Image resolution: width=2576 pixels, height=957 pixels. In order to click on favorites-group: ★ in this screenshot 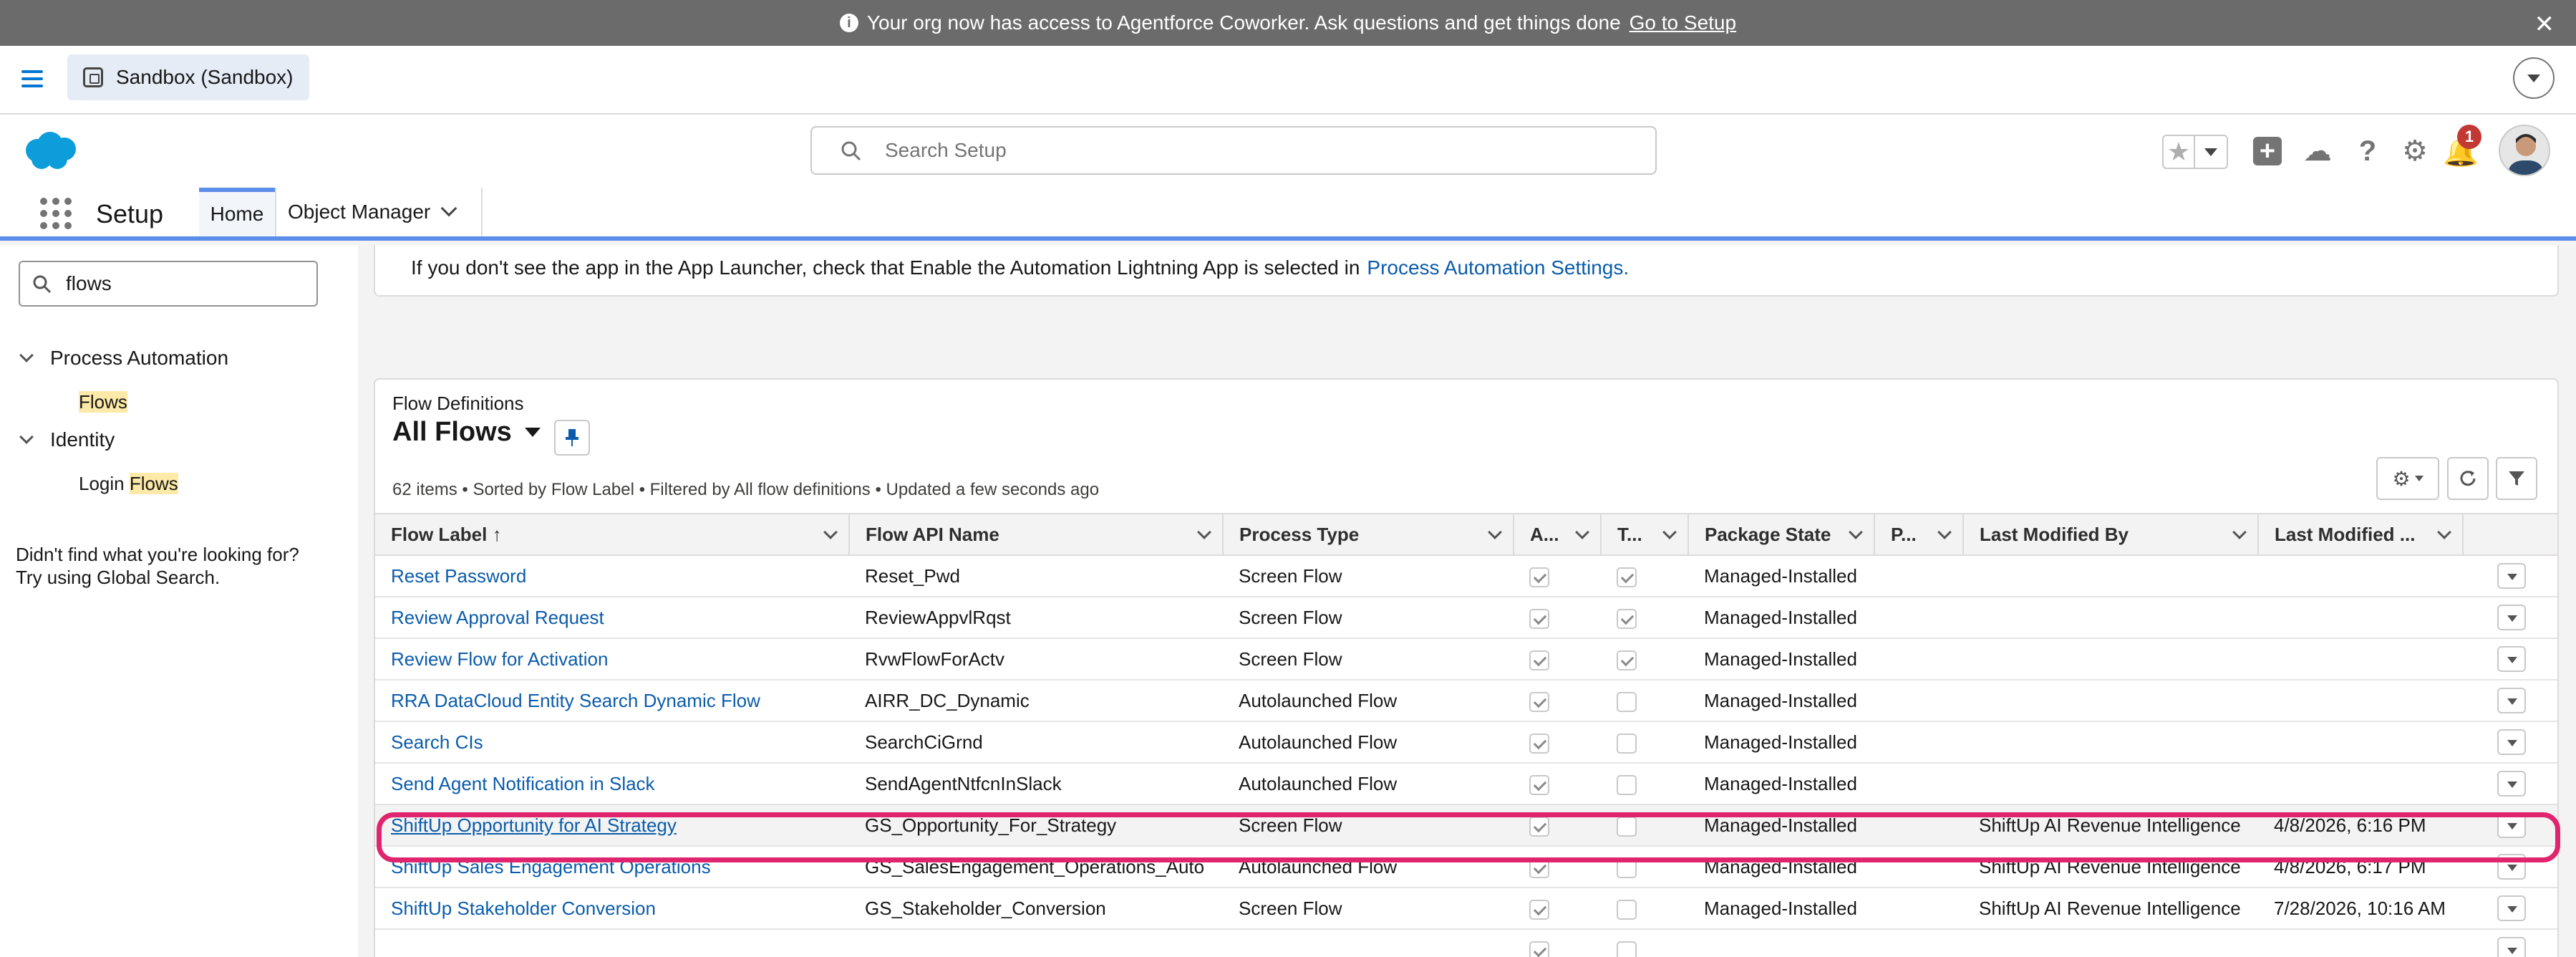, I will do `click(2195, 152)`.